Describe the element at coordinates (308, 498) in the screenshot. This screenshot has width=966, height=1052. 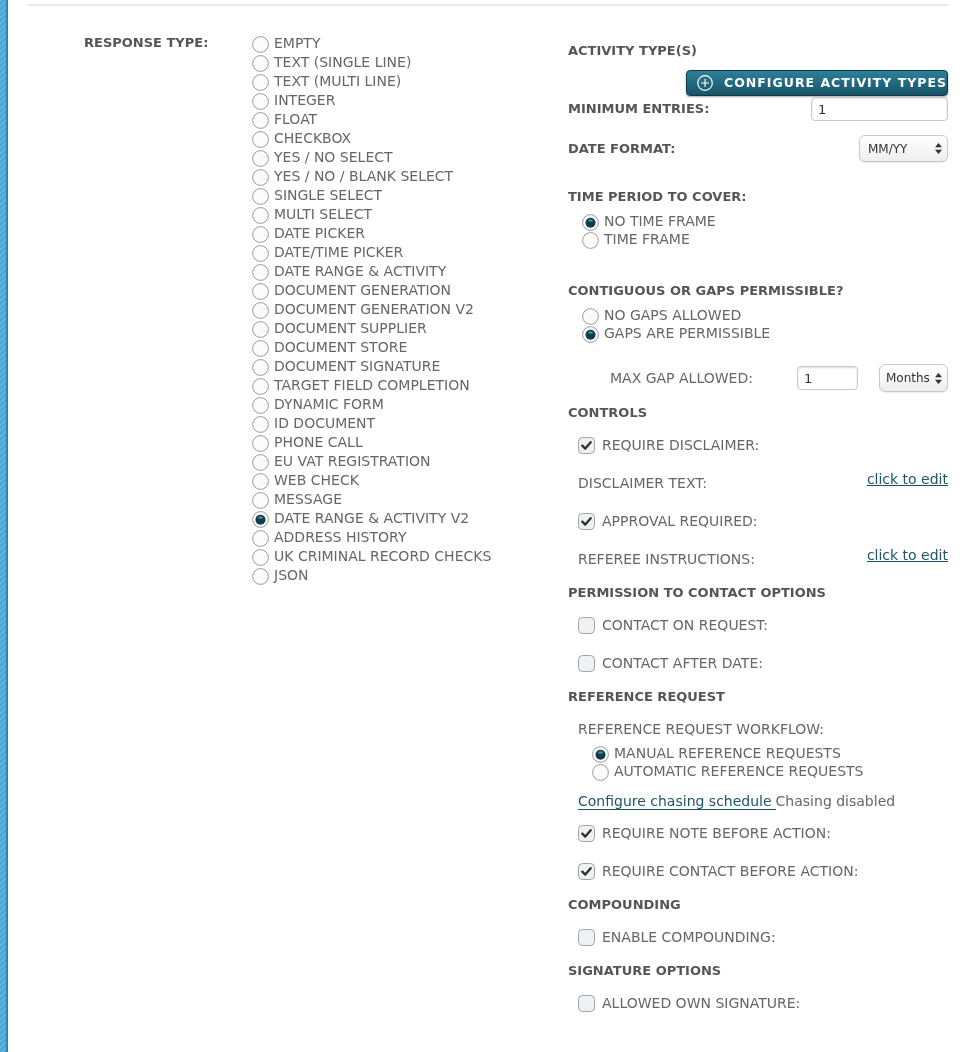
I see `radio-label: MESSAGE` at that location.